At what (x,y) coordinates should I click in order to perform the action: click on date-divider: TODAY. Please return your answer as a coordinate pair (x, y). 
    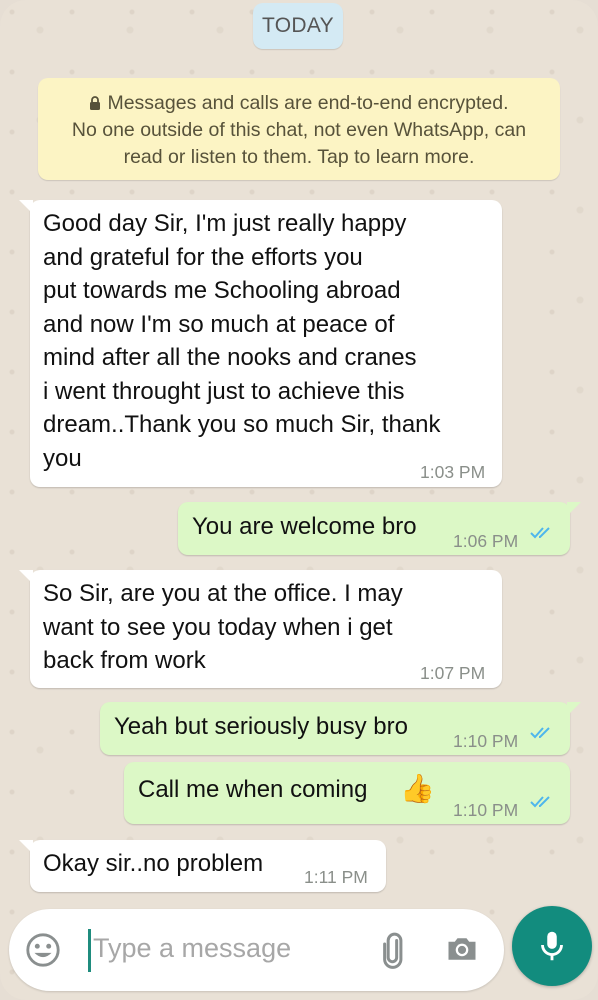
    Looking at the image, I should click on (298, 26).